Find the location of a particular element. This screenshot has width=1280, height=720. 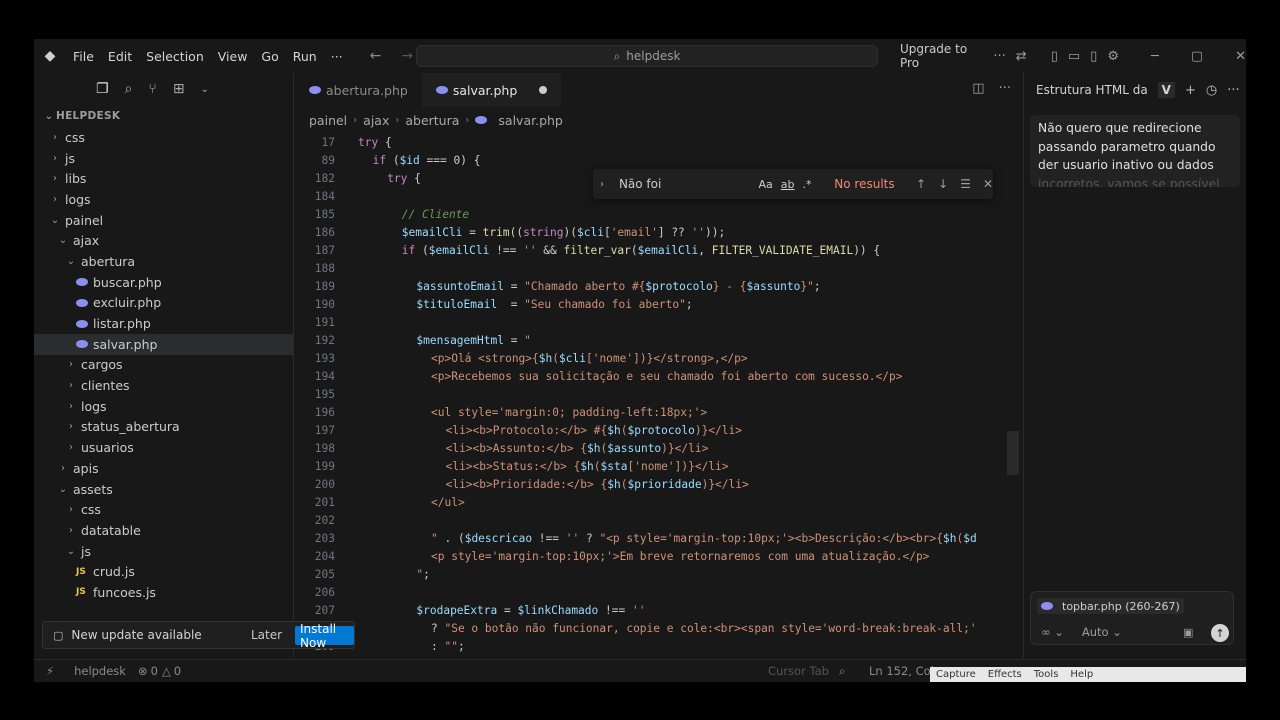

close-find-icon: ✕ is located at coordinates (988, 184).